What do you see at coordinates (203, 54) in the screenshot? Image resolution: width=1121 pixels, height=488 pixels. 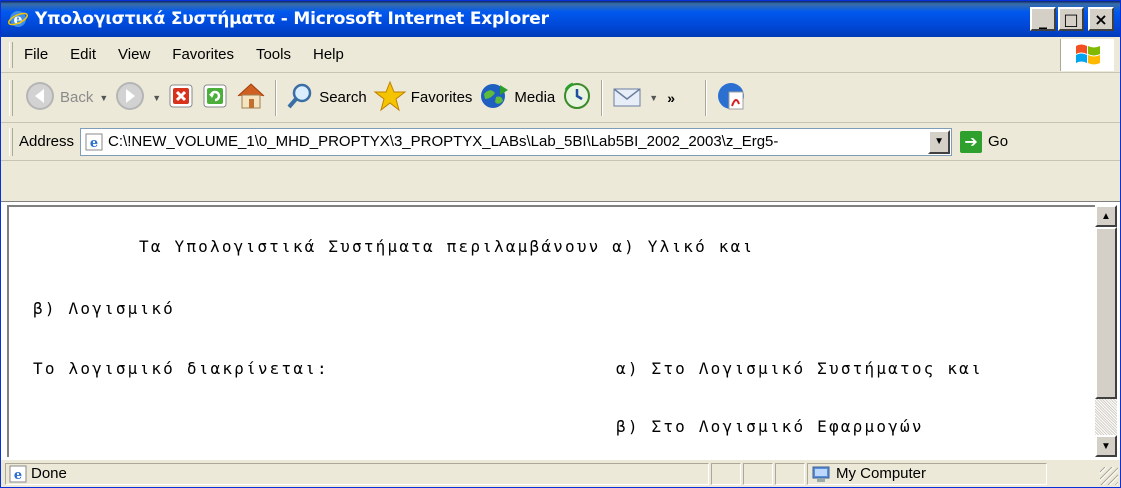 I see `menu-favorites: Favorites` at bounding box center [203, 54].